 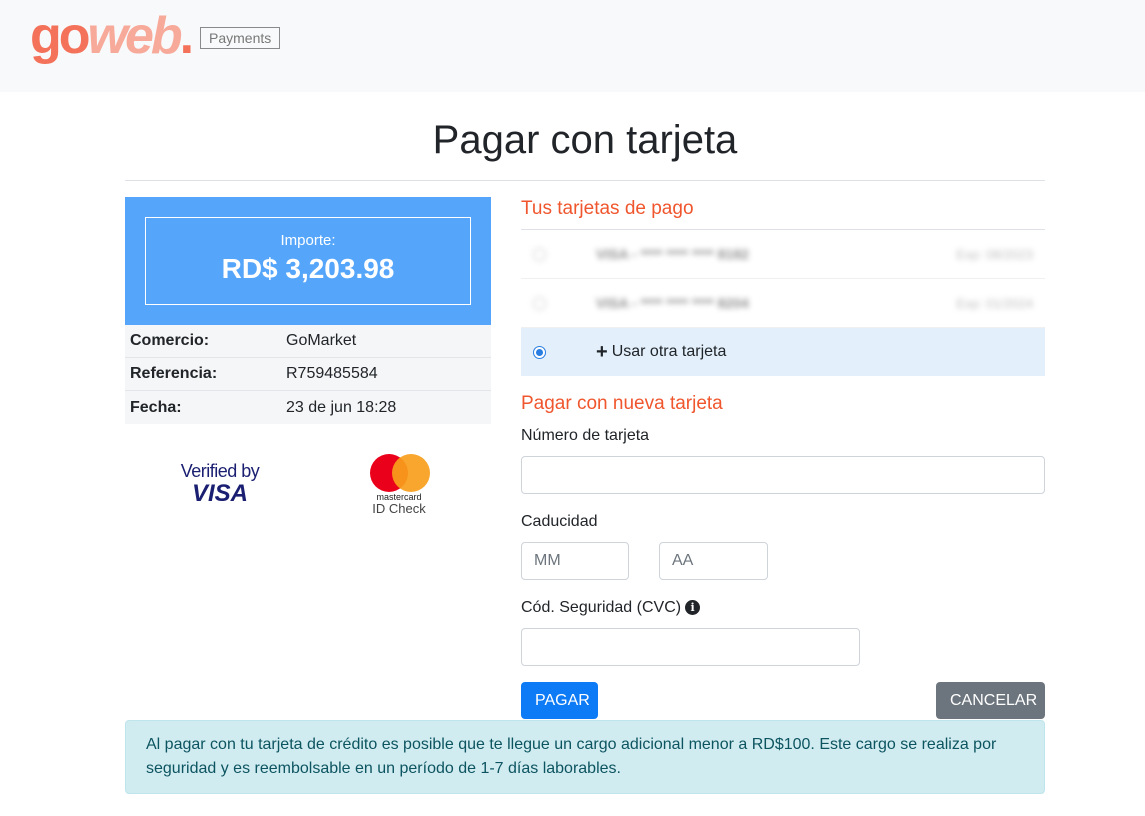 I want to click on amount-panel: Importe: RD$ 3,203.98, so click(x=308, y=261).